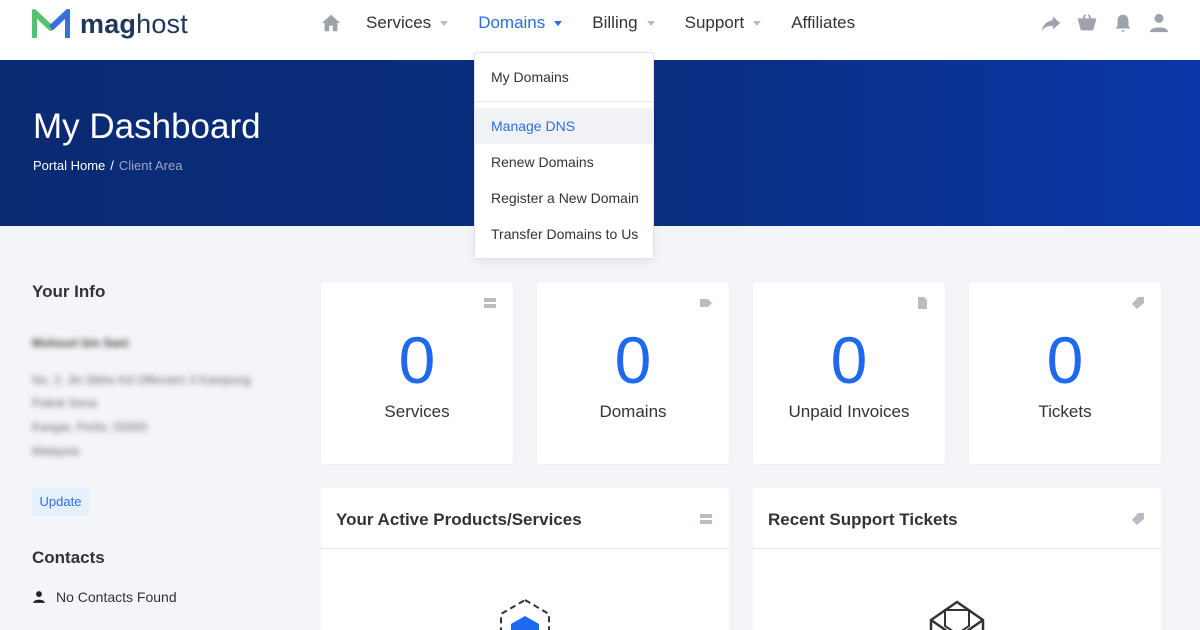 This screenshot has width=1200, height=630. I want to click on brand-name: maghost, so click(134, 23).